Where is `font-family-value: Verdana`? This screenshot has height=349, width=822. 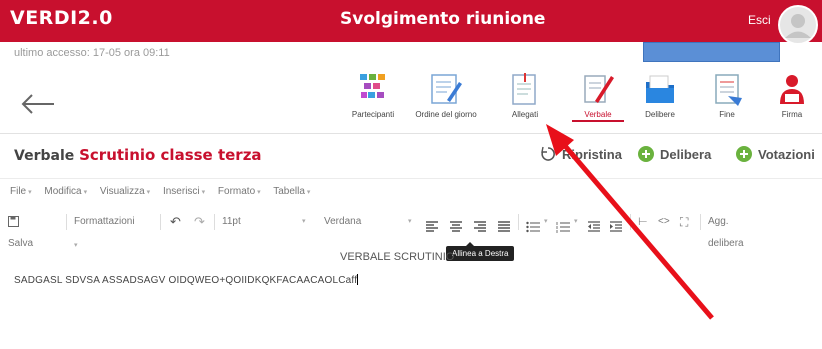 font-family-value: Verdana is located at coordinates (343, 221).